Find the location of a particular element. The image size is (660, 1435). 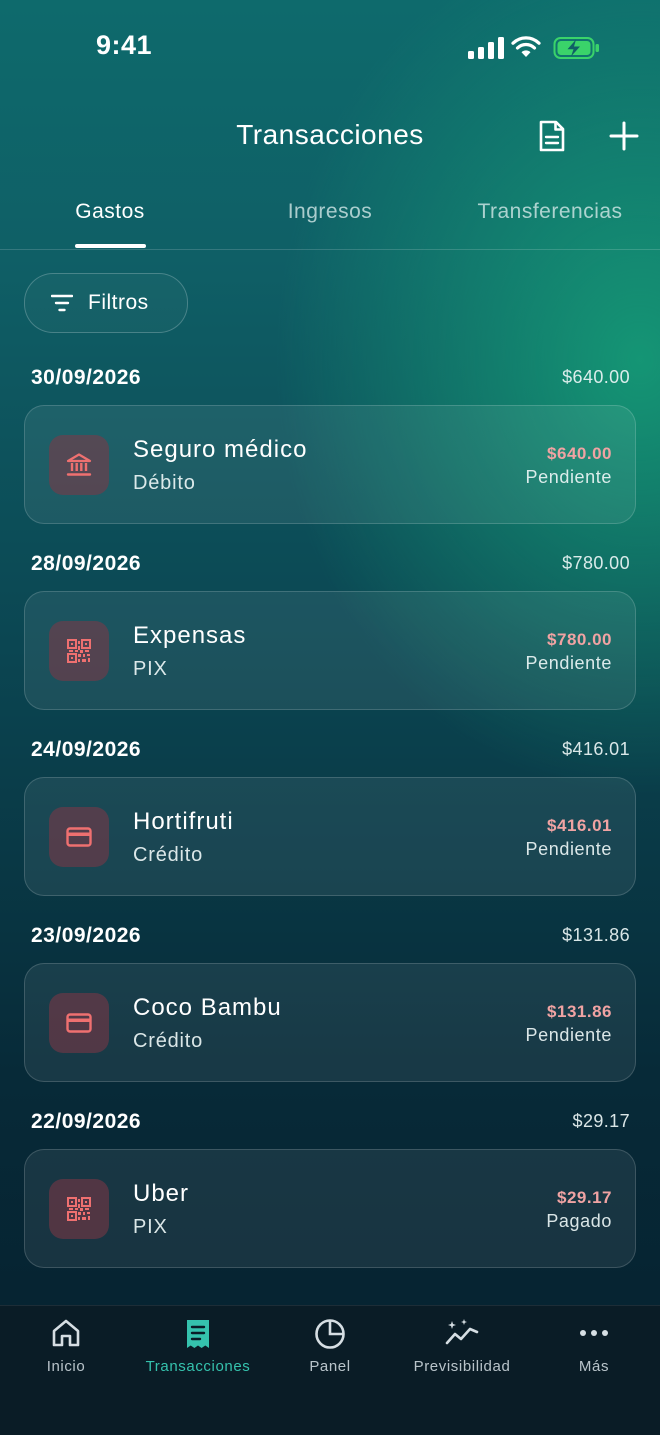

nav-label: Panel is located at coordinates (330, 1366).